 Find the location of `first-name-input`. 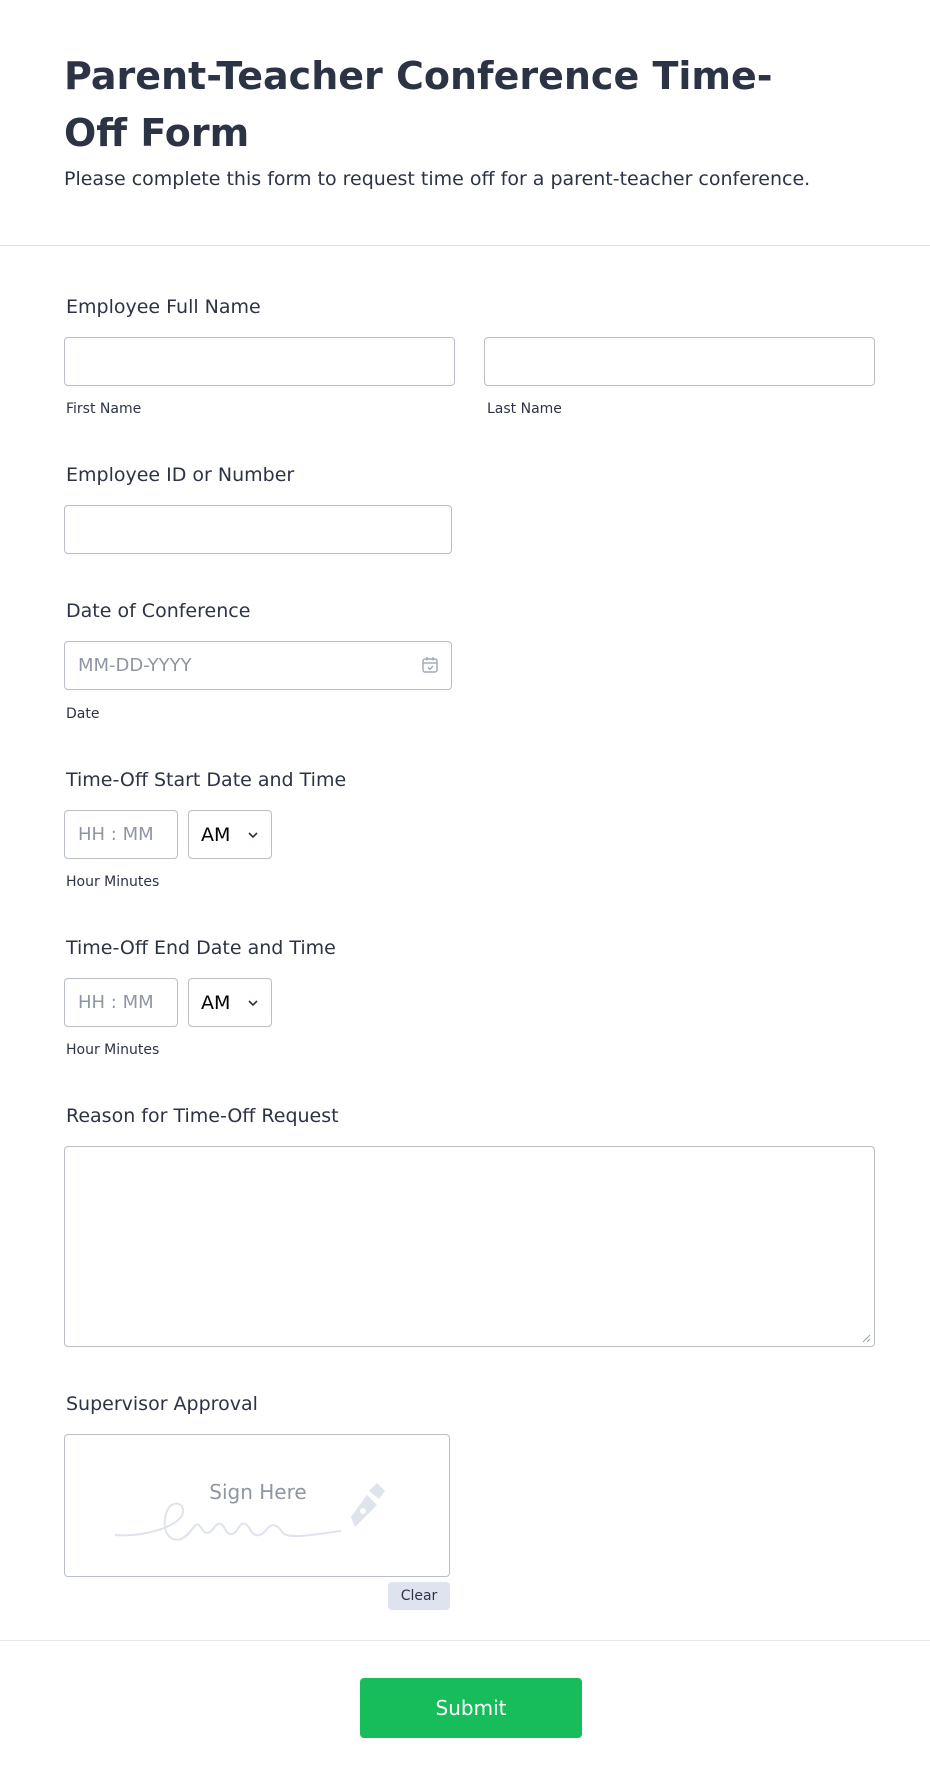

first-name-input is located at coordinates (259, 361).